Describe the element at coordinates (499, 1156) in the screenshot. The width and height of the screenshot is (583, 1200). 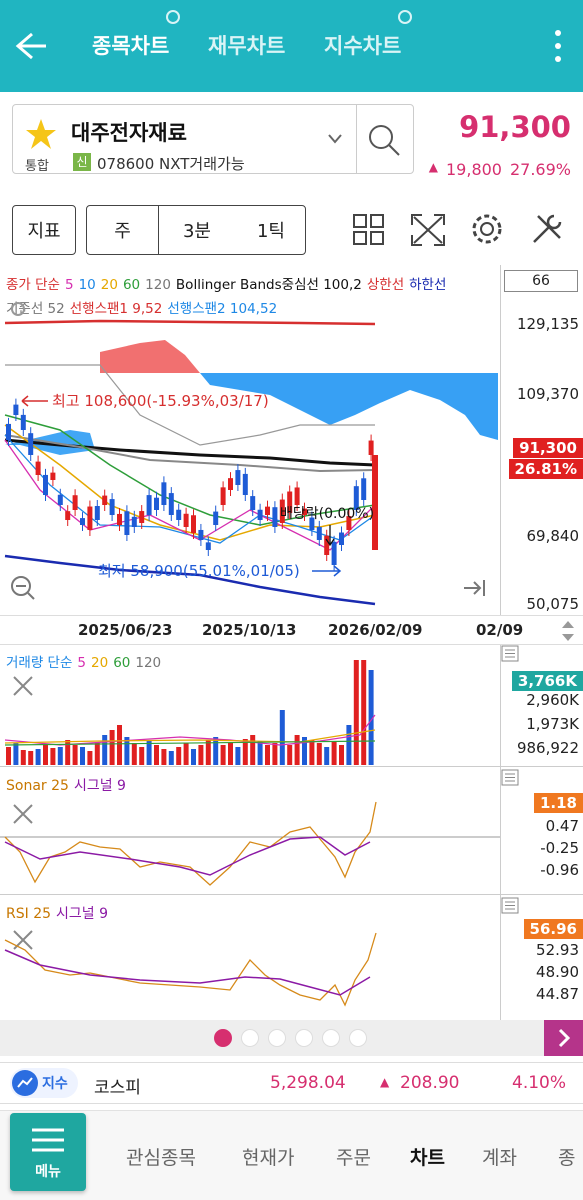
I see `nav-account: 계좌` at that location.